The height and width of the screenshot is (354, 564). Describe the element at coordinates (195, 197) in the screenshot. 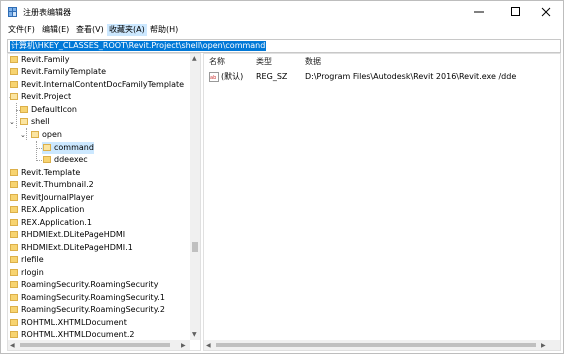

I see `tree-vertical-scrollbar: ▲ ▼` at that location.